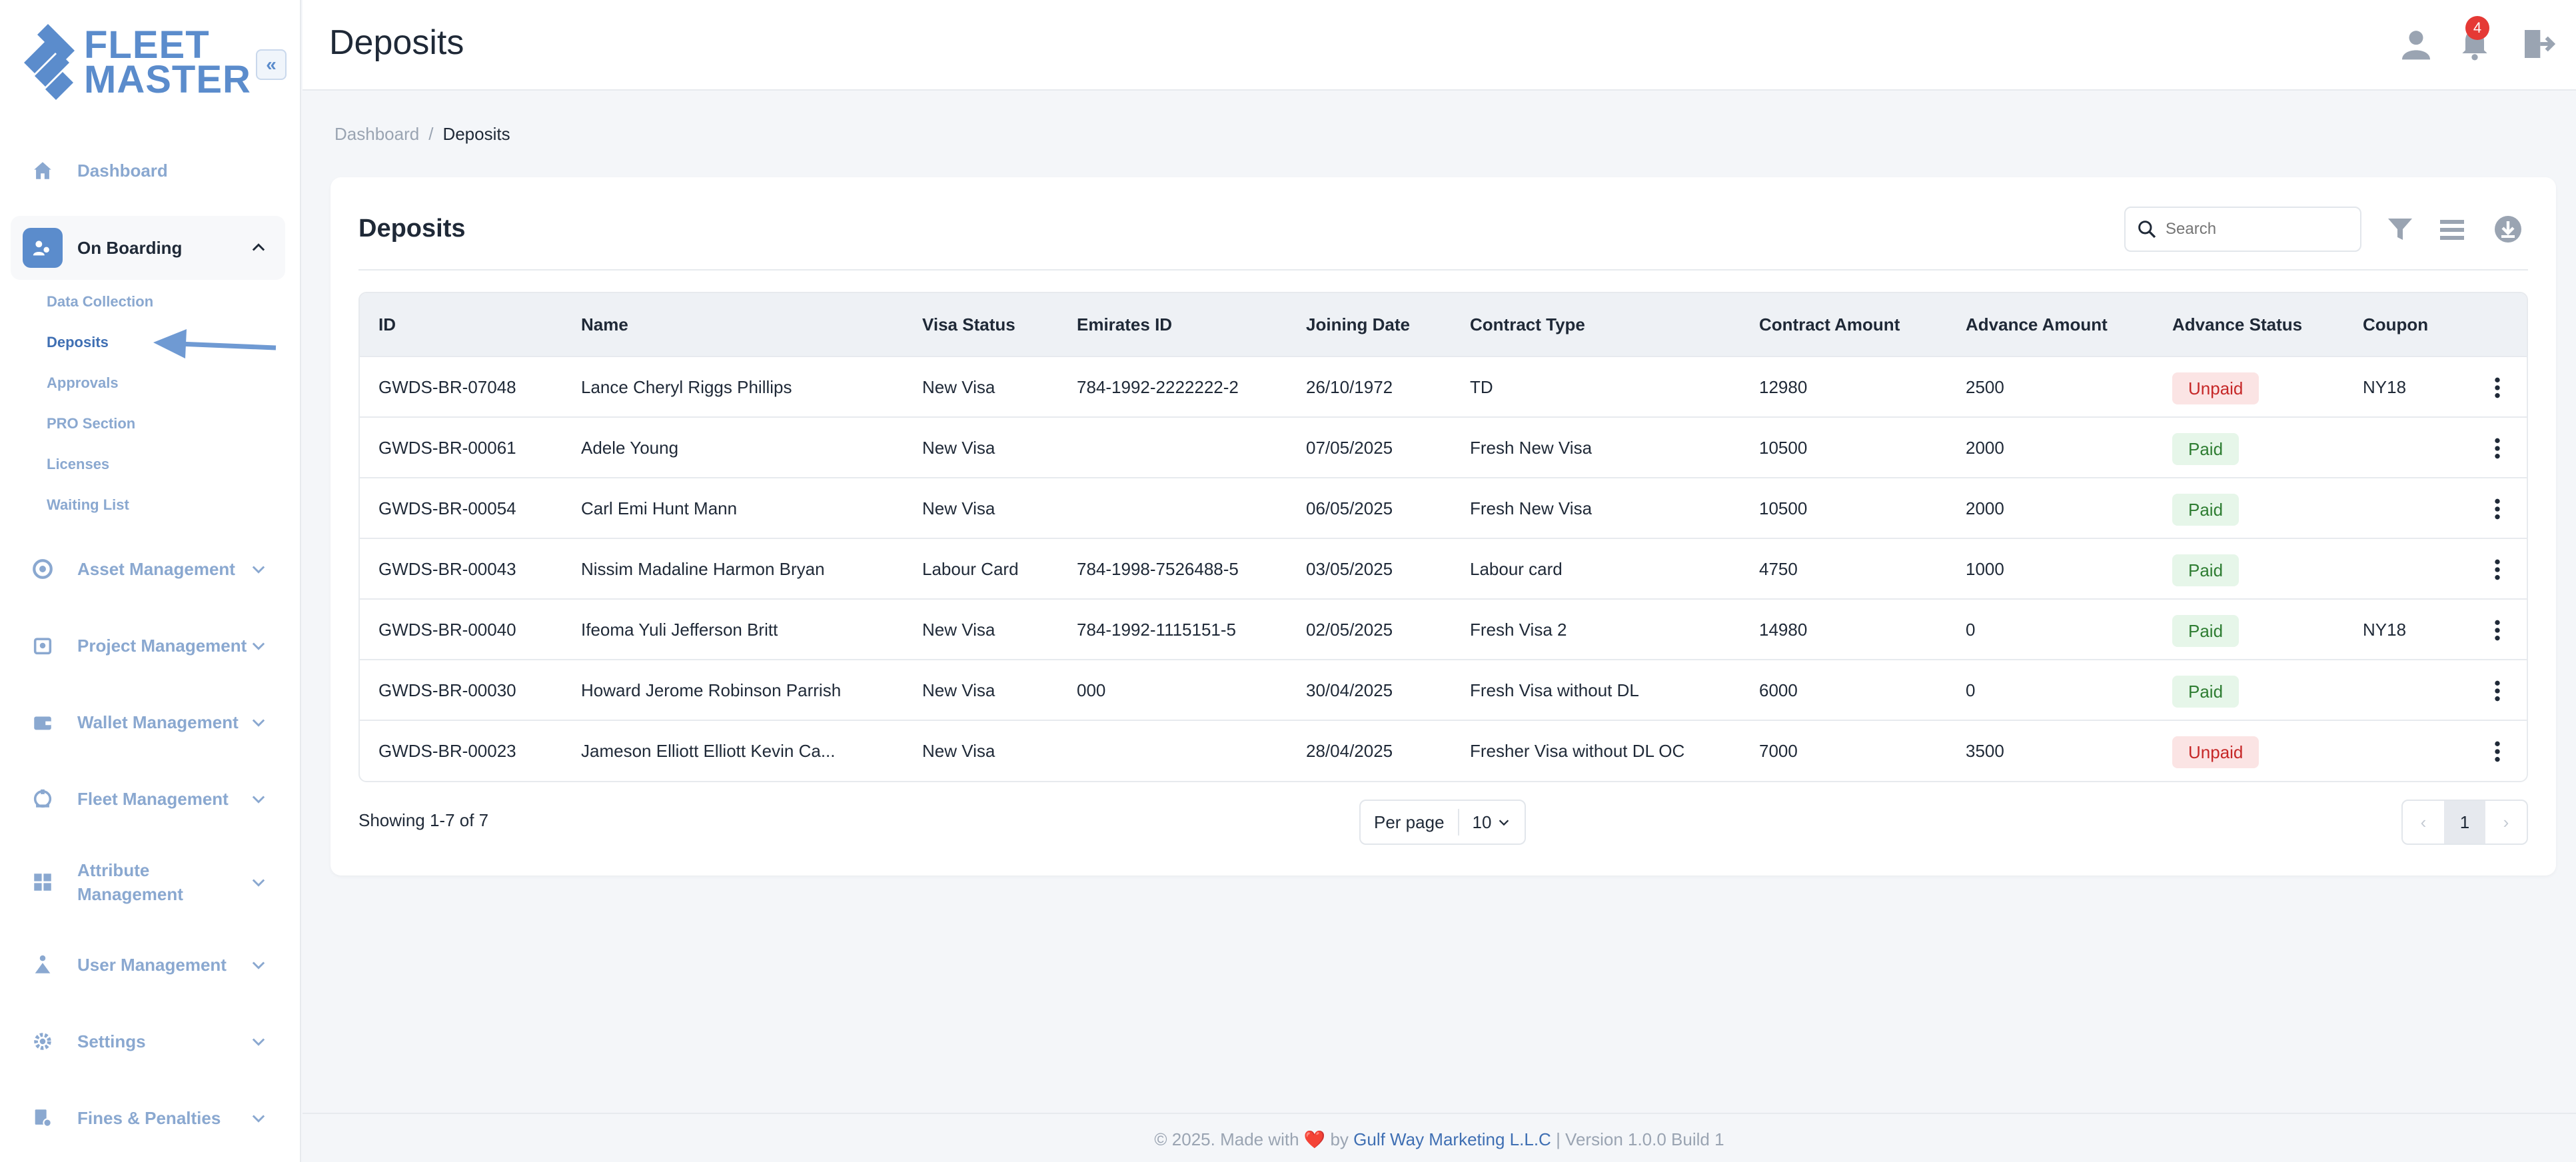 The width and height of the screenshot is (2576, 1162). Describe the element at coordinates (258, 247) in the screenshot. I see `chevron-up-icon` at that location.